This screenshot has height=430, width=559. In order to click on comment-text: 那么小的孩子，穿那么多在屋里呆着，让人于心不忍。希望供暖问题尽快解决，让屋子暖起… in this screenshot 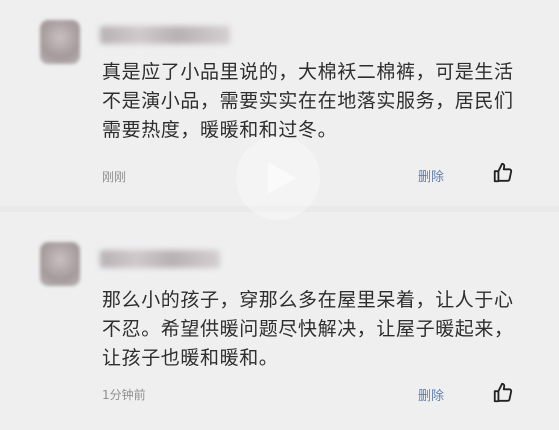, I will do `click(308, 329)`.